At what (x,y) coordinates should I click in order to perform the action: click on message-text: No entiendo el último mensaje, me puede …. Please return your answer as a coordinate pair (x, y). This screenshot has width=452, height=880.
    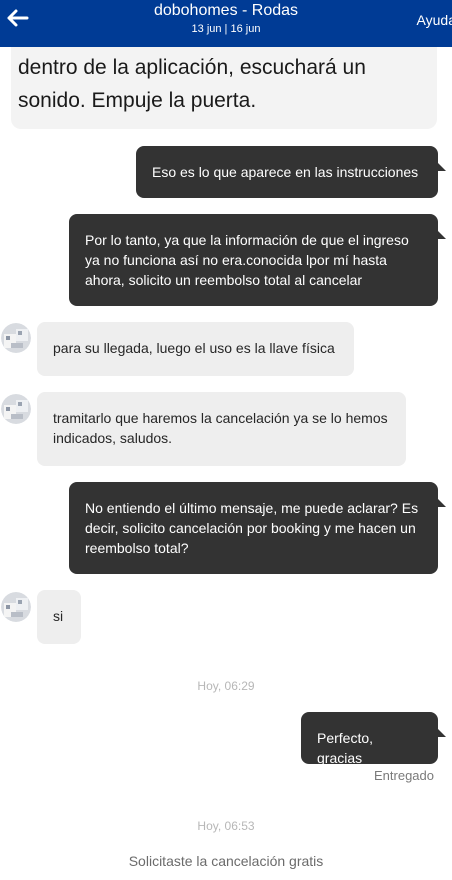
    Looking at the image, I should click on (252, 528).